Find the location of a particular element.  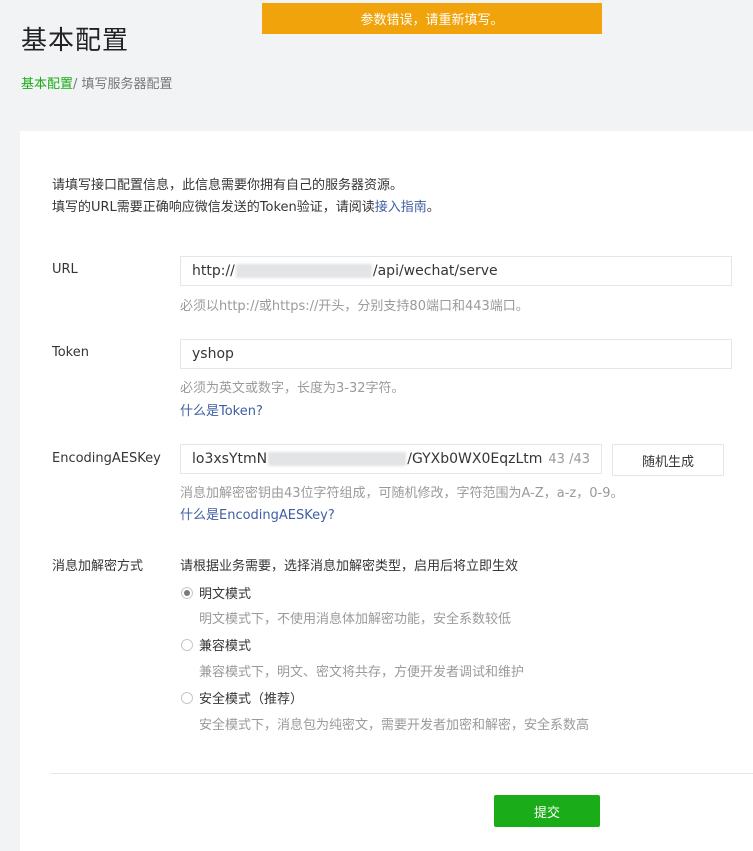

radio-plaintext-mode: 明文模式 is located at coordinates (216, 592).